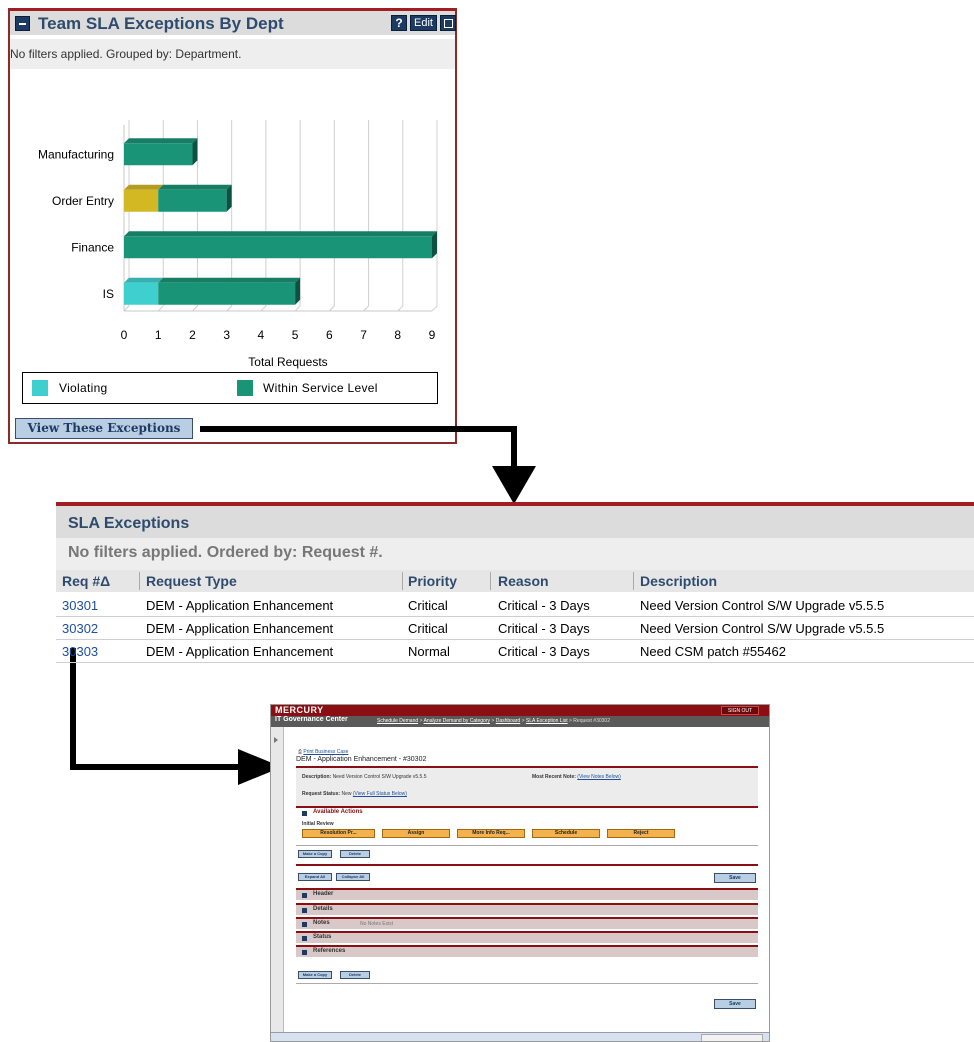  Describe the element at coordinates (315, 854) in the screenshot. I see `make-copy-button: Make a Copy` at that location.